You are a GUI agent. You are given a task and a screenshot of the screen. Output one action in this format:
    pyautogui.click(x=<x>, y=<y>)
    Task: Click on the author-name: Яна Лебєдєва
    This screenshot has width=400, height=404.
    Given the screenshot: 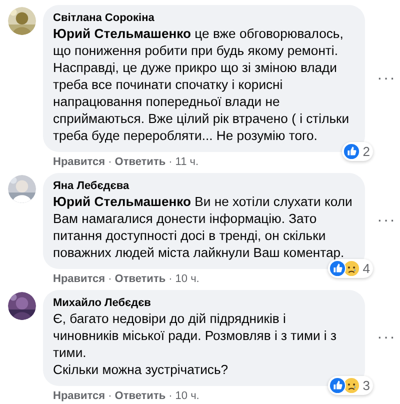 What is the action you would take?
    pyautogui.click(x=204, y=186)
    